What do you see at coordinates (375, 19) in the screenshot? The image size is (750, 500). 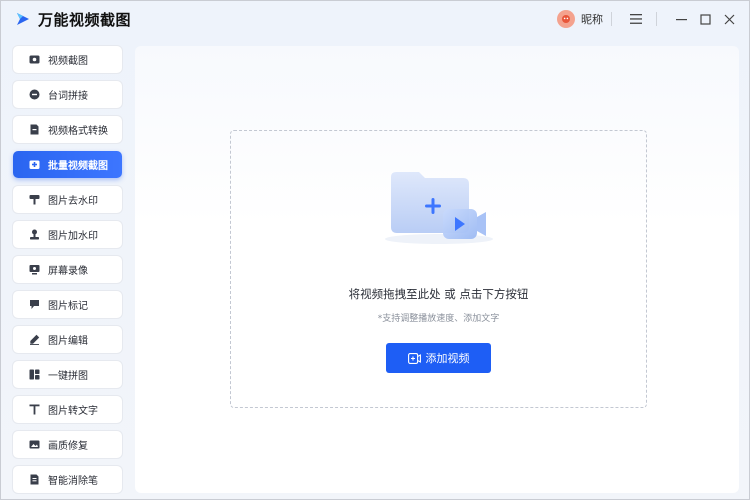 I see `title-bar: 万能视频截图 昵称` at bounding box center [375, 19].